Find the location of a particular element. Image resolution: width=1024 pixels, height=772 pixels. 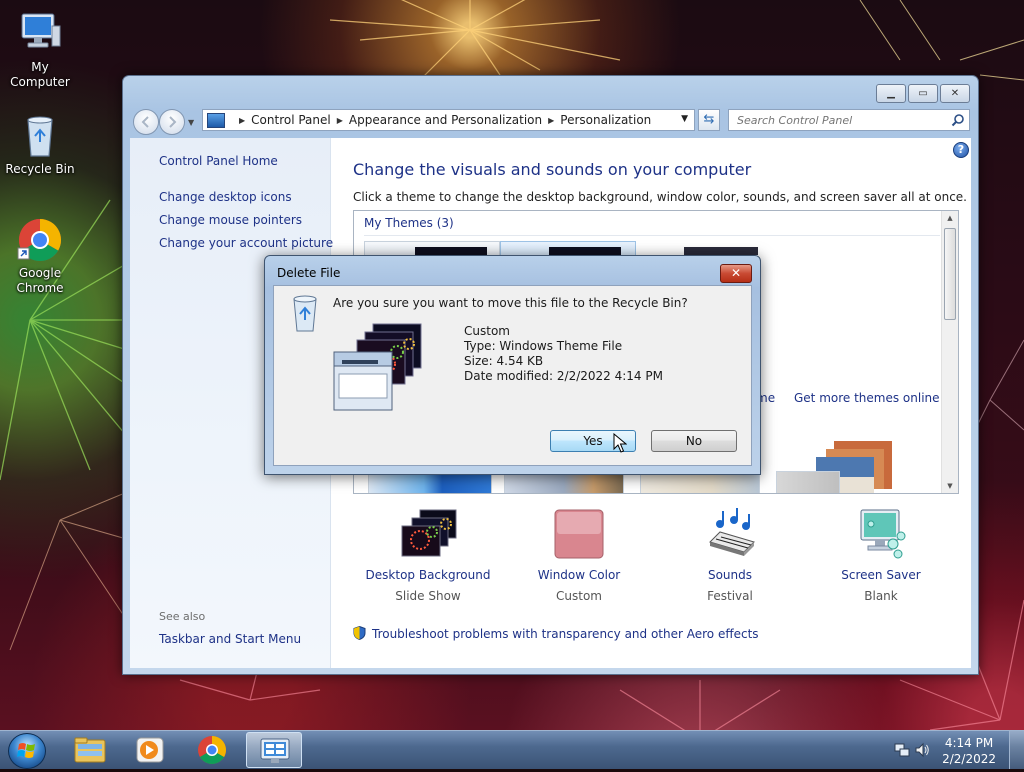

breadcrumb-appearance: Appearance and Personalization is located at coordinates (445, 120).